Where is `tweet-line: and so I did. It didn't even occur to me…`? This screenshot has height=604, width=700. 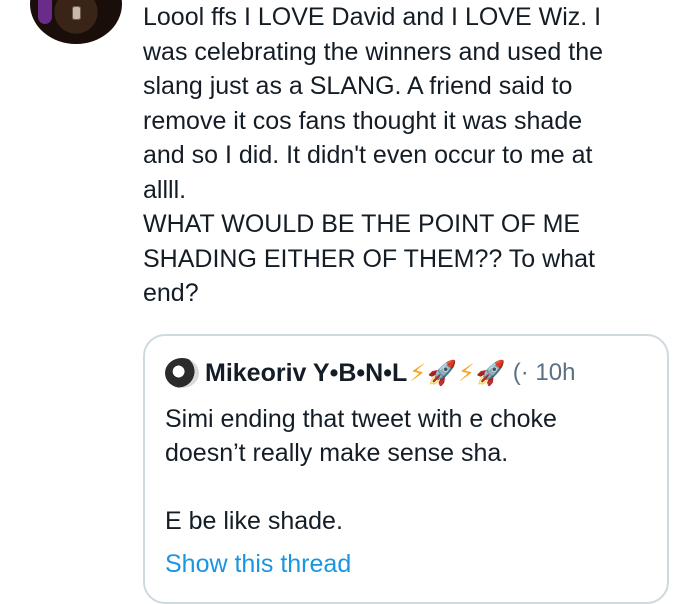 tweet-line: and so I did. It didn't even occur to me… is located at coordinates (368, 155).